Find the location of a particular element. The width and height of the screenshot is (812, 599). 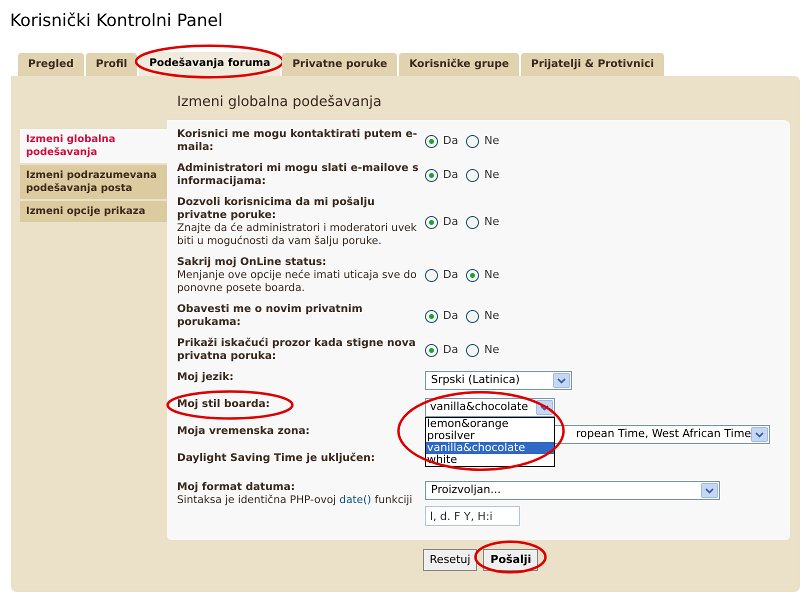

dropdown-option: prosilver is located at coordinates (490, 436).